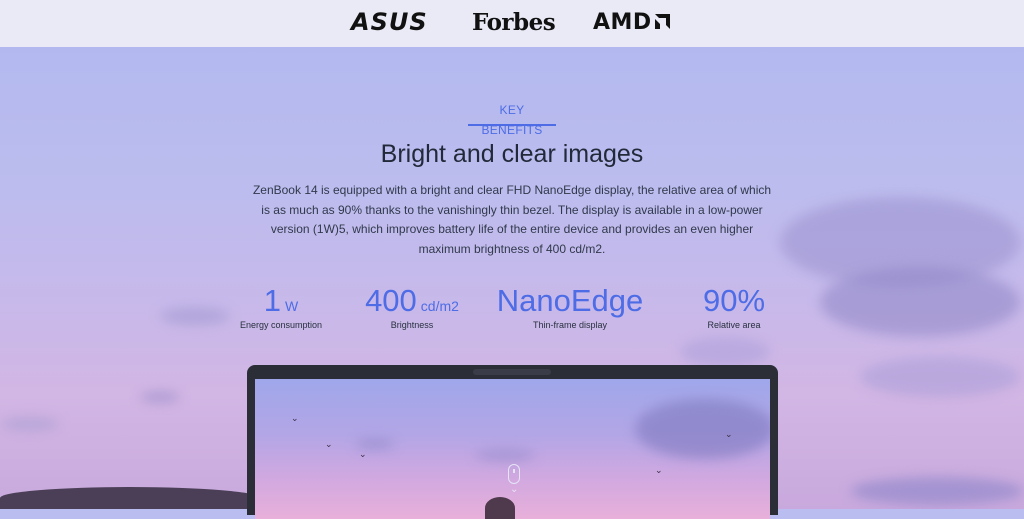 The width and height of the screenshot is (1024, 519). I want to click on amd-logo-text: AMD, so click(622, 22).